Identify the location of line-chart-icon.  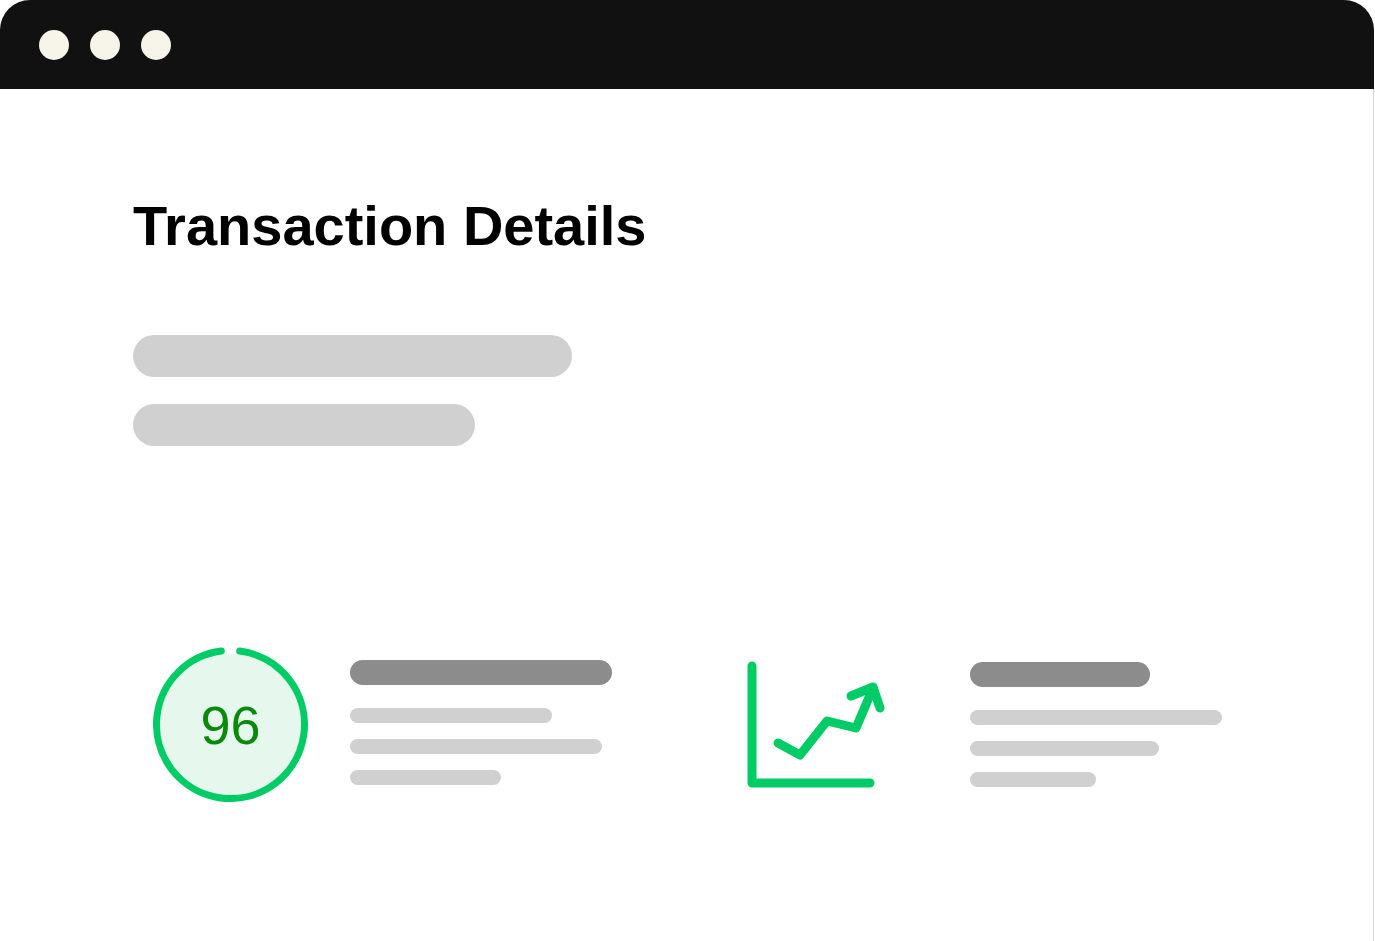
(817, 724).